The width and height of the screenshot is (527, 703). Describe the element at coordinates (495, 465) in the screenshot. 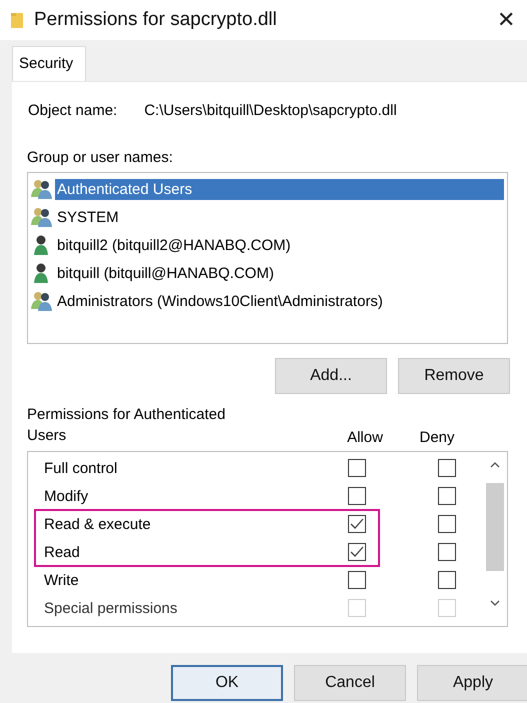

I see `scroll-up-icon` at that location.